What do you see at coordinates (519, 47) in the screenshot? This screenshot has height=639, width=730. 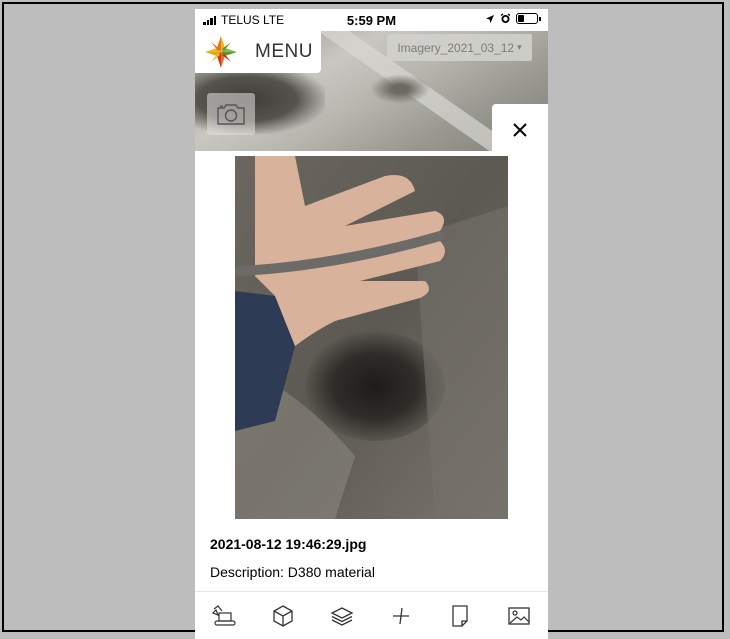 I see `caret-down-icon: ▾` at bounding box center [519, 47].